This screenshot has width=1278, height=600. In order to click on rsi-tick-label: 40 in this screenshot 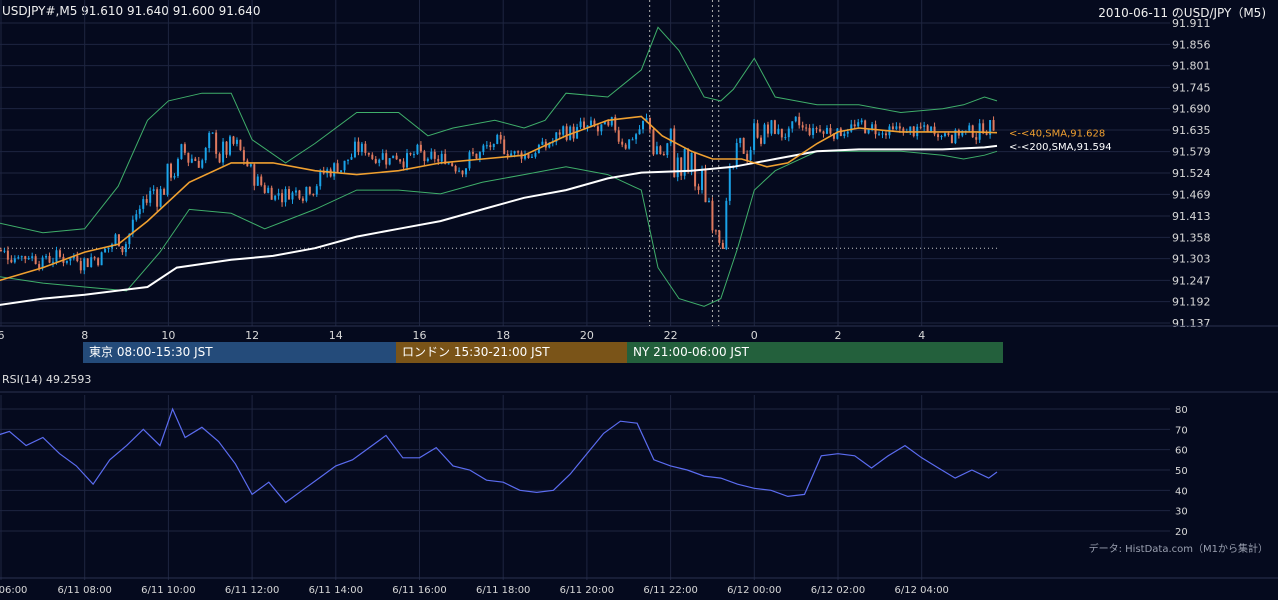, I will do `click(1181, 491)`.